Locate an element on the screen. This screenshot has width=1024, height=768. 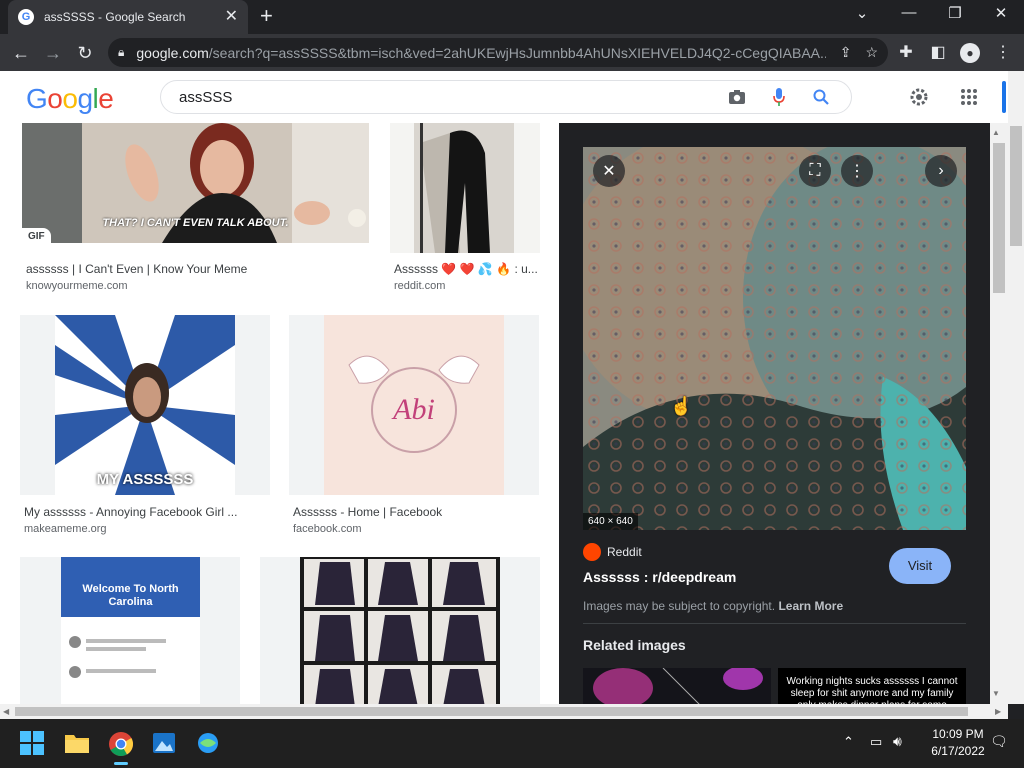
google-logo: Google is located at coordinates (70, 99).